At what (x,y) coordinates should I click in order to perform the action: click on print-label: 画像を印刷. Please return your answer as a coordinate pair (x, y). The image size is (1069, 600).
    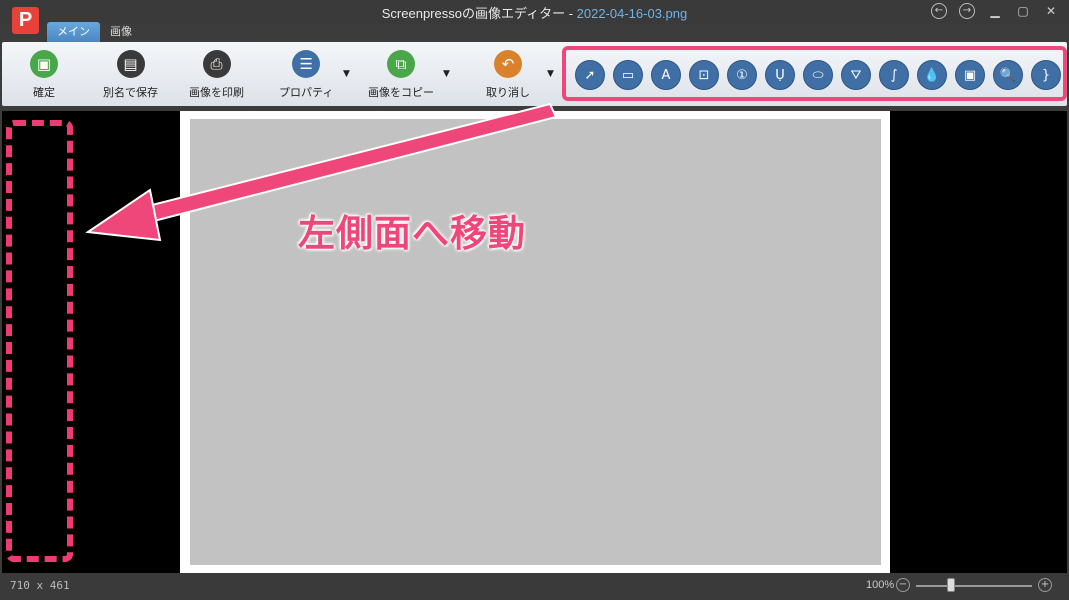
    Looking at the image, I should click on (216, 92).